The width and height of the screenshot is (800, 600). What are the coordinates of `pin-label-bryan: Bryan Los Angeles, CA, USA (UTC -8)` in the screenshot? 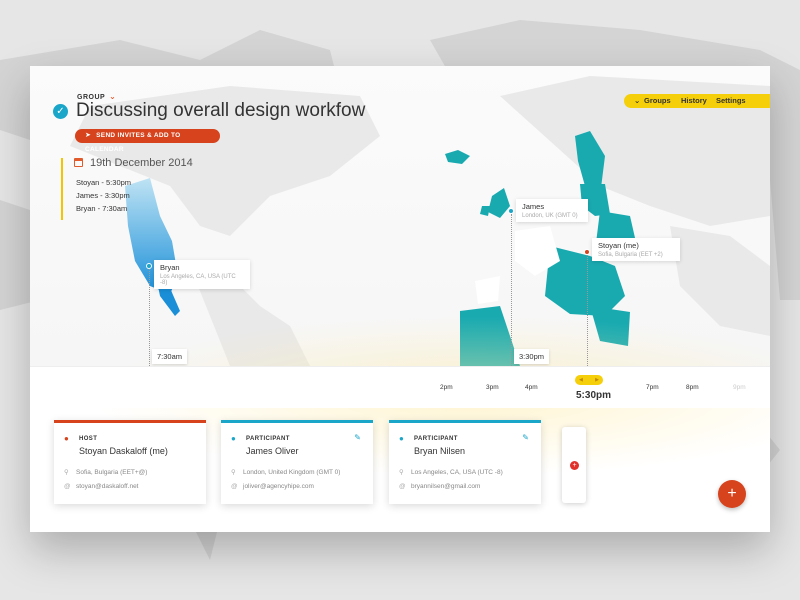 It's located at (202, 274).